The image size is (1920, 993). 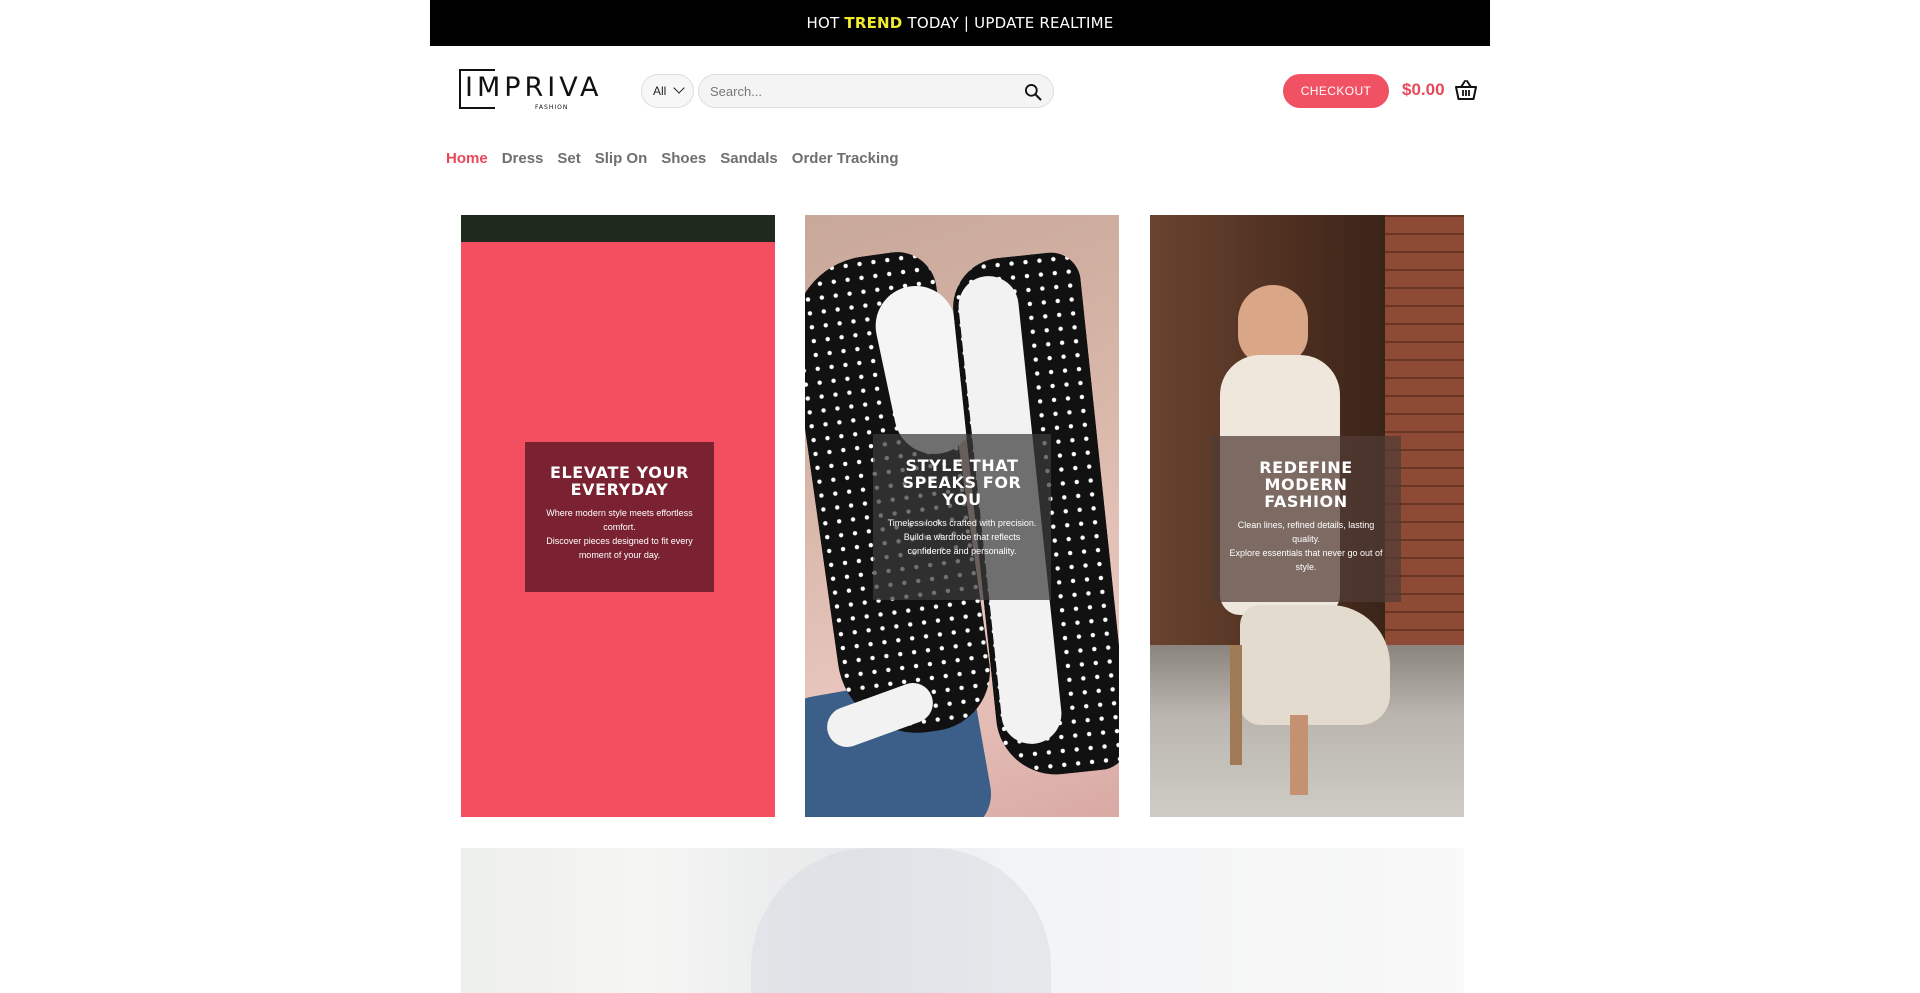 What do you see at coordinates (552, 107) in the screenshot?
I see `logo-subtitle: FASHION` at bounding box center [552, 107].